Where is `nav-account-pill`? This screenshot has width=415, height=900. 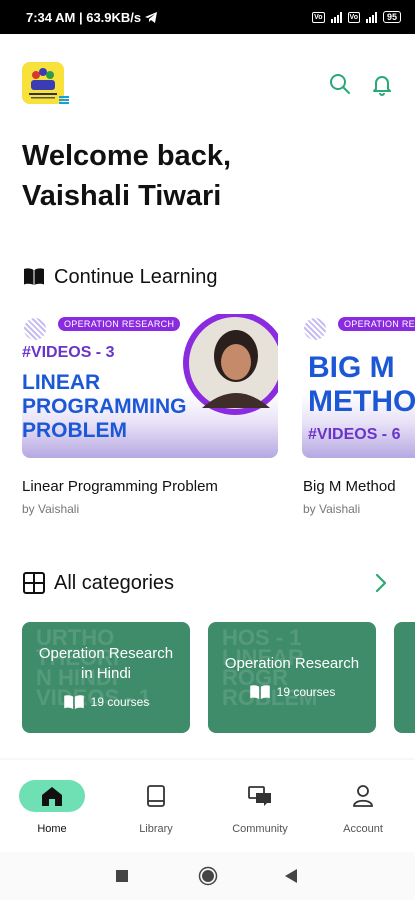 nav-account-pill is located at coordinates (363, 796).